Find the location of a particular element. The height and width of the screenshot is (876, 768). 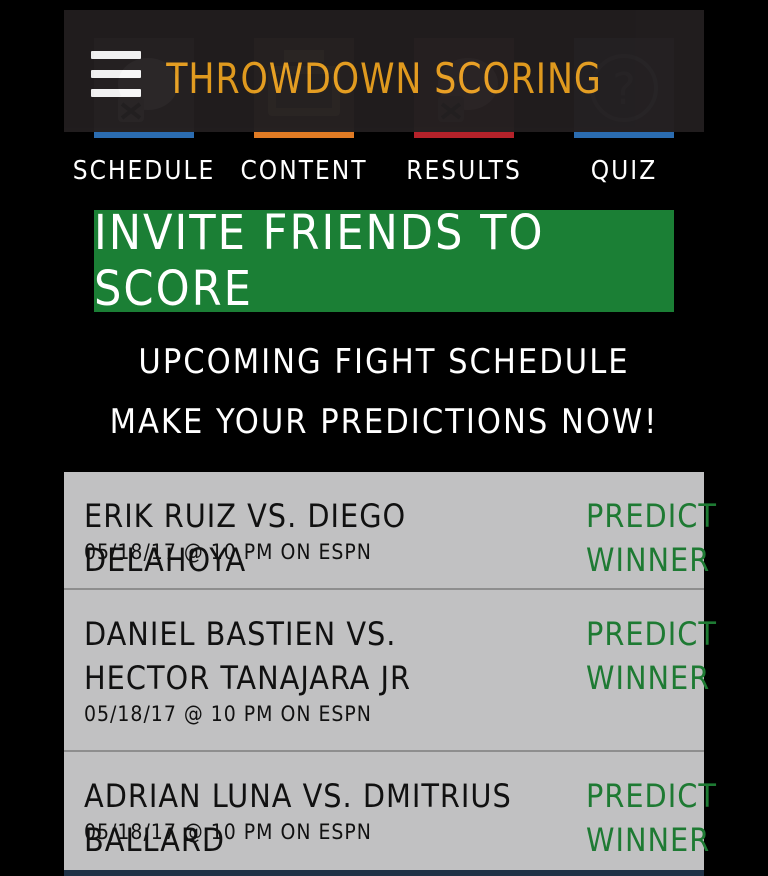

schedule-subheading: MAKE YOUR PREDICTIONS NOW! is located at coordinates (384, 422).